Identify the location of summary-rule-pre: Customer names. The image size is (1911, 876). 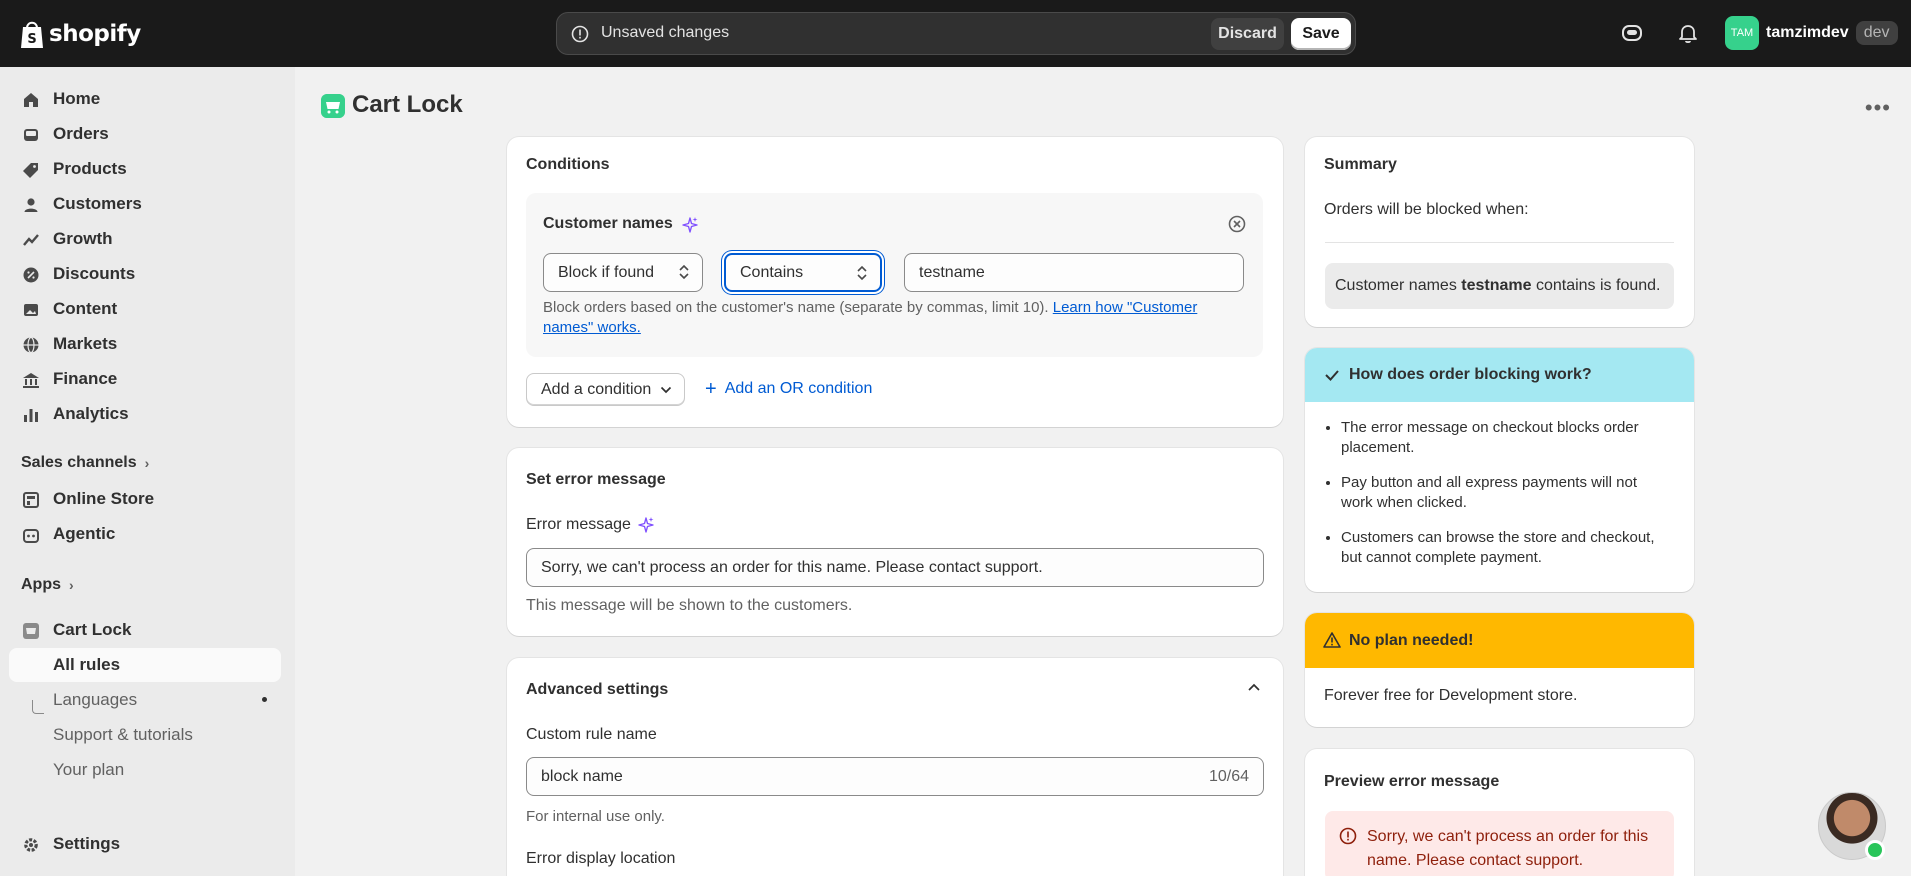
(1398, 285).